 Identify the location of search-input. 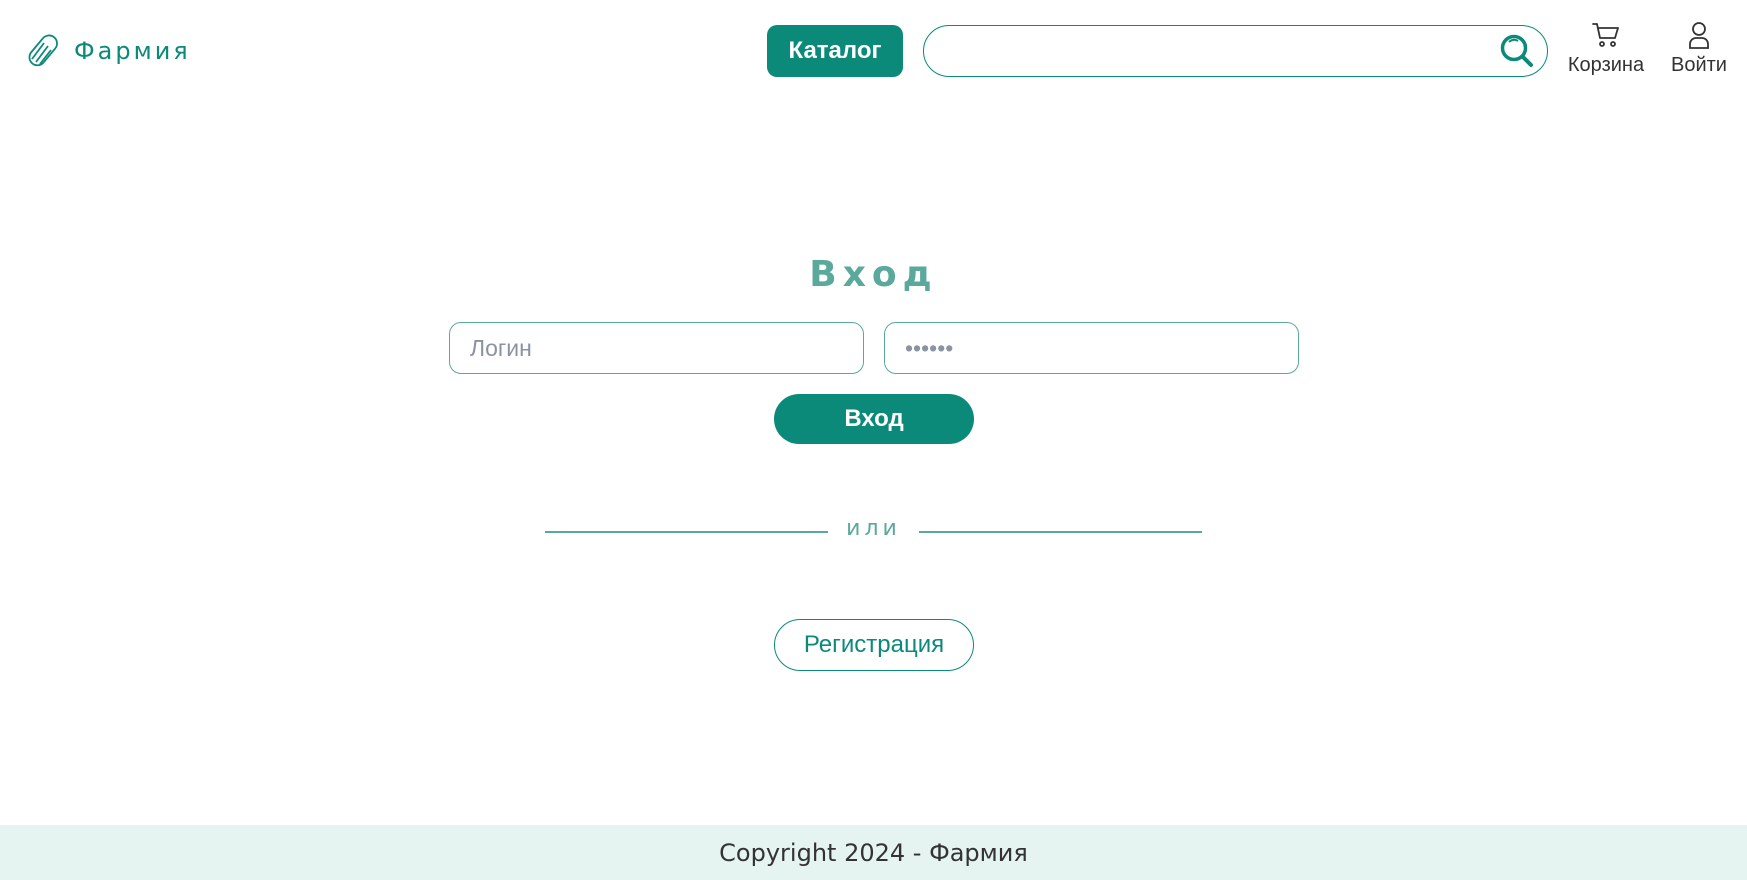
(1212, 51).